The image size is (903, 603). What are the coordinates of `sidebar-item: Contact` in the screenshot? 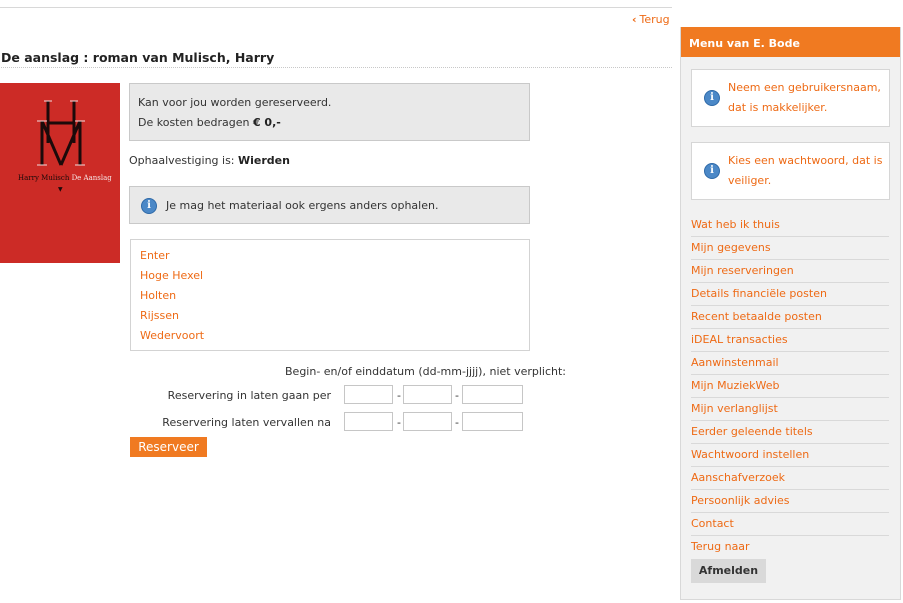 It's located at (790, 524).